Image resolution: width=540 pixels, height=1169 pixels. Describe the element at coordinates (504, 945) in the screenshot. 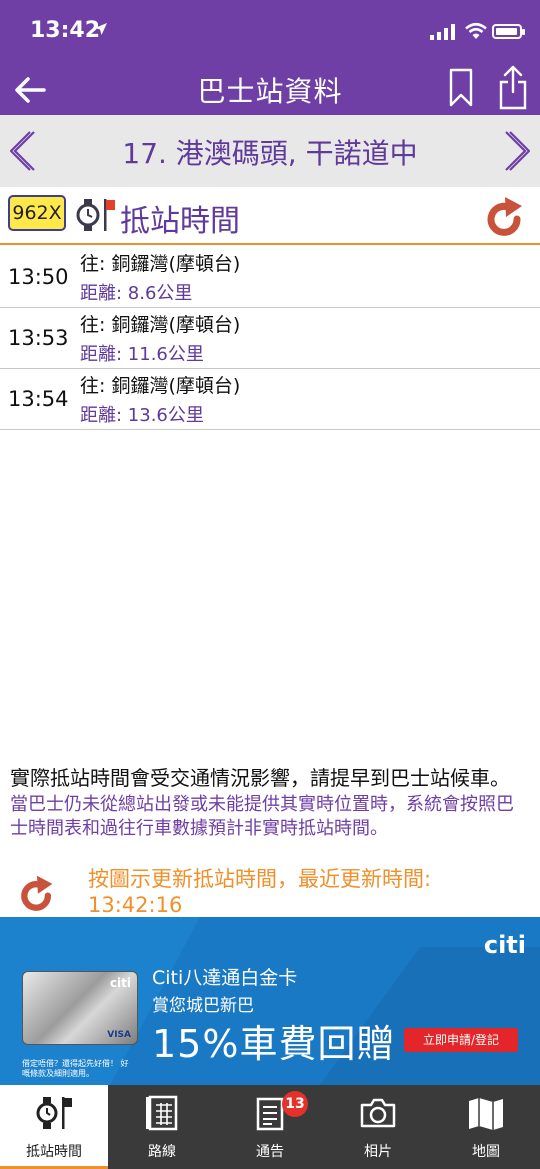

I see `citi-logo: citi` at that location.